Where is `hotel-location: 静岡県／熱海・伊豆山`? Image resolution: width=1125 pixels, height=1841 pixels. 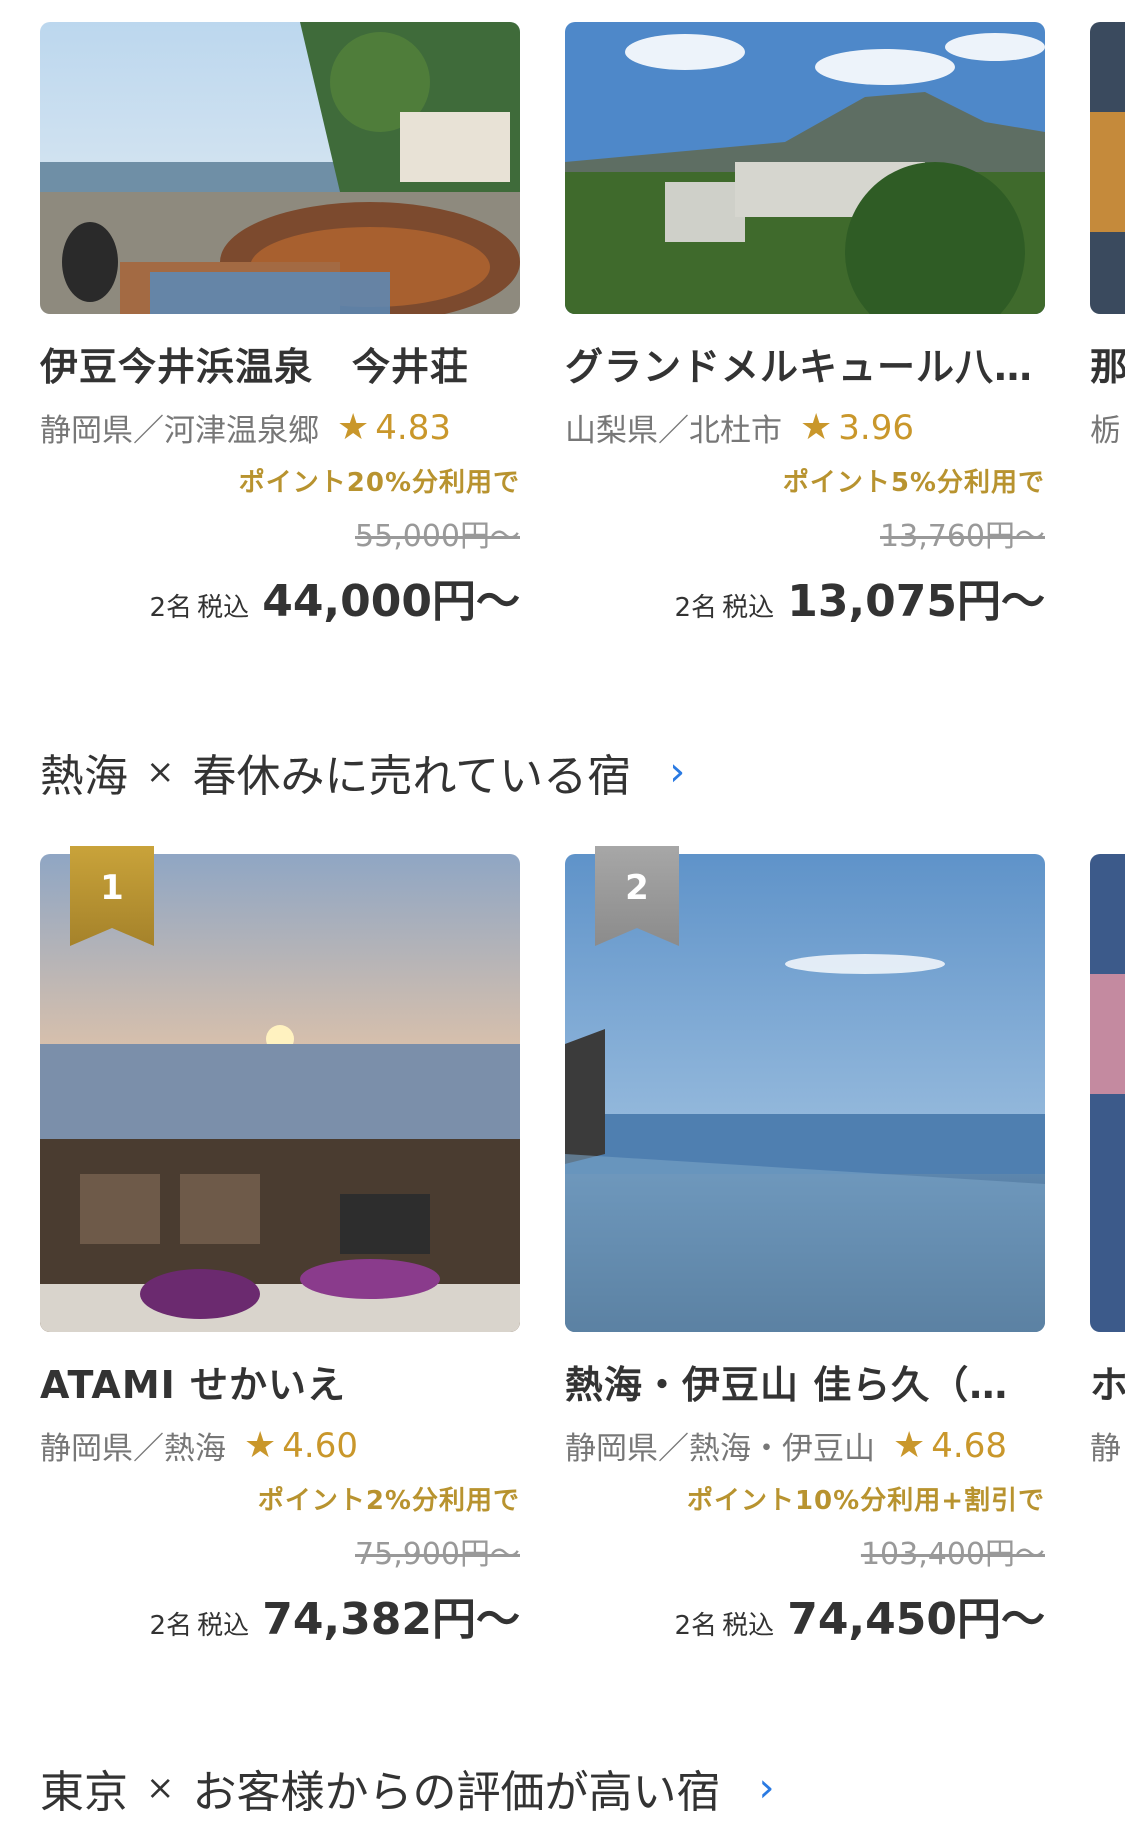
hotel-location: 静岡県／熱海・伊豆山 is located at coordinates (720, 1449).